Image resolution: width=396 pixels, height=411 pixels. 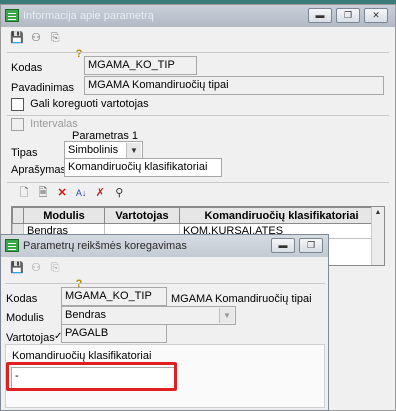 What do you see at coordinates (24, 193) in the screenshot?
I see `new-icon: 🗋` at bounding box center [24, 193].